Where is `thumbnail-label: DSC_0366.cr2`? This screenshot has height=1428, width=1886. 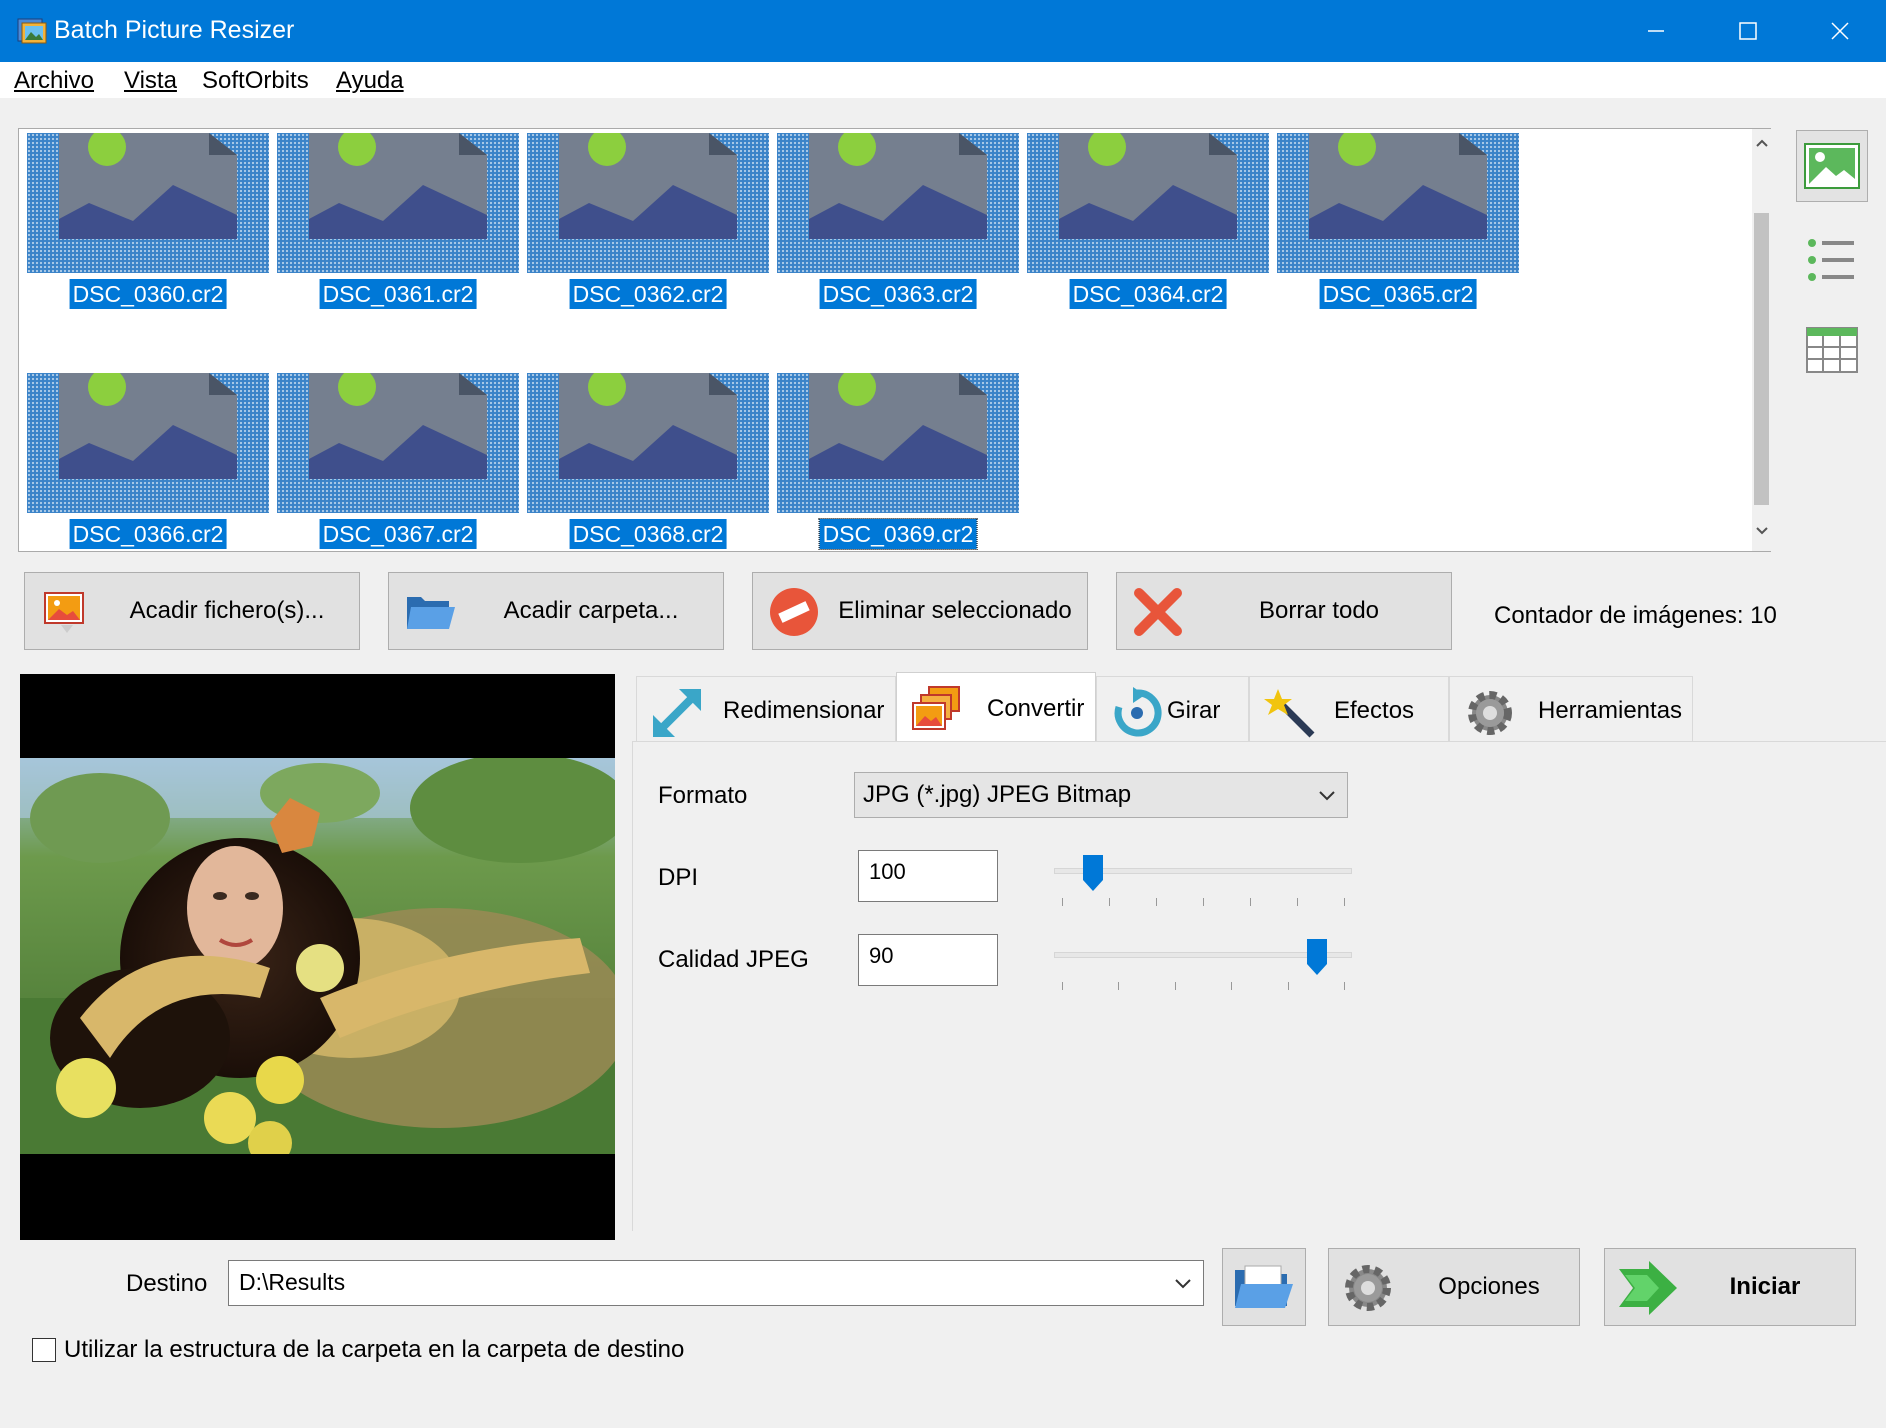
thumbnail-label: DSC_0366.cr2 is located at coordinates (148, 534).